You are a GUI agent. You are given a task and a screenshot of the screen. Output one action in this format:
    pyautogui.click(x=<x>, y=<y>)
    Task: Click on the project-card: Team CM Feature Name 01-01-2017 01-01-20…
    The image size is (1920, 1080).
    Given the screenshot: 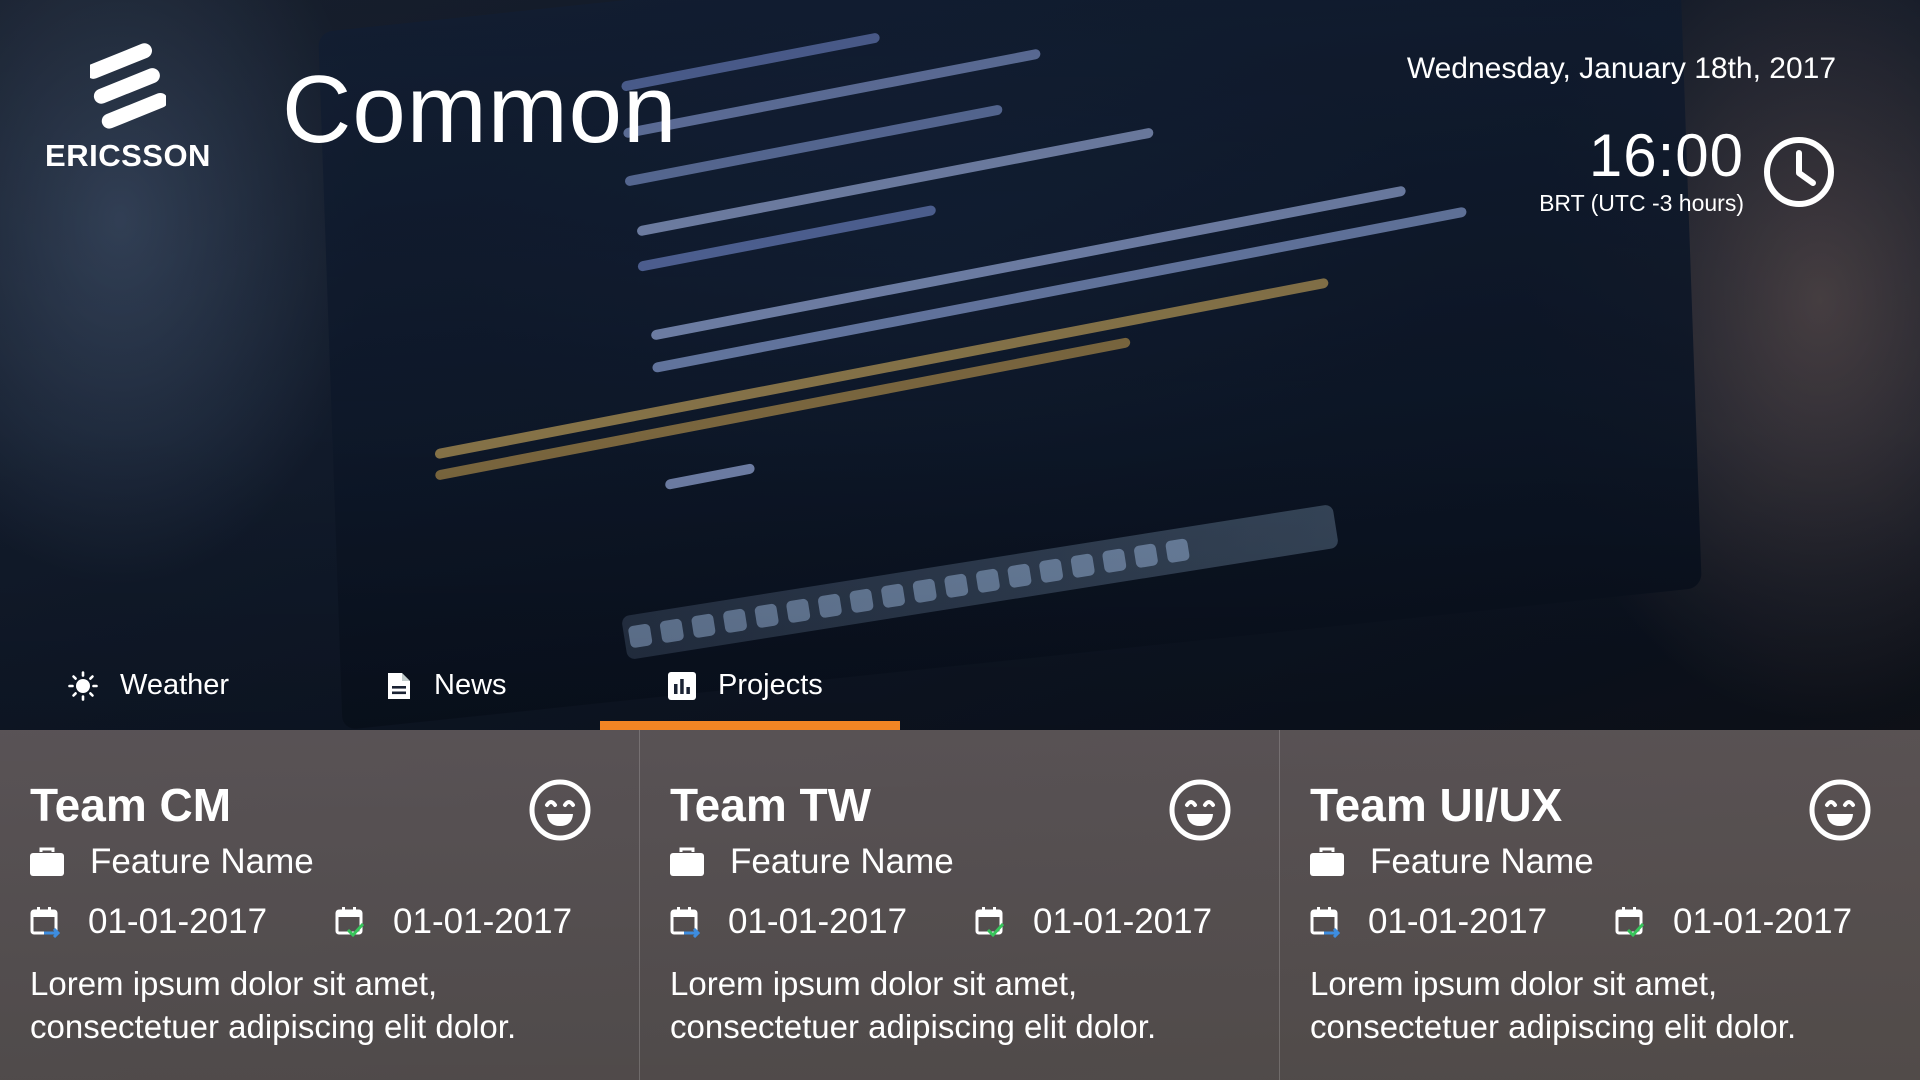 What is the action you would take?
    pyautogui.click(x=320, y=905)
    